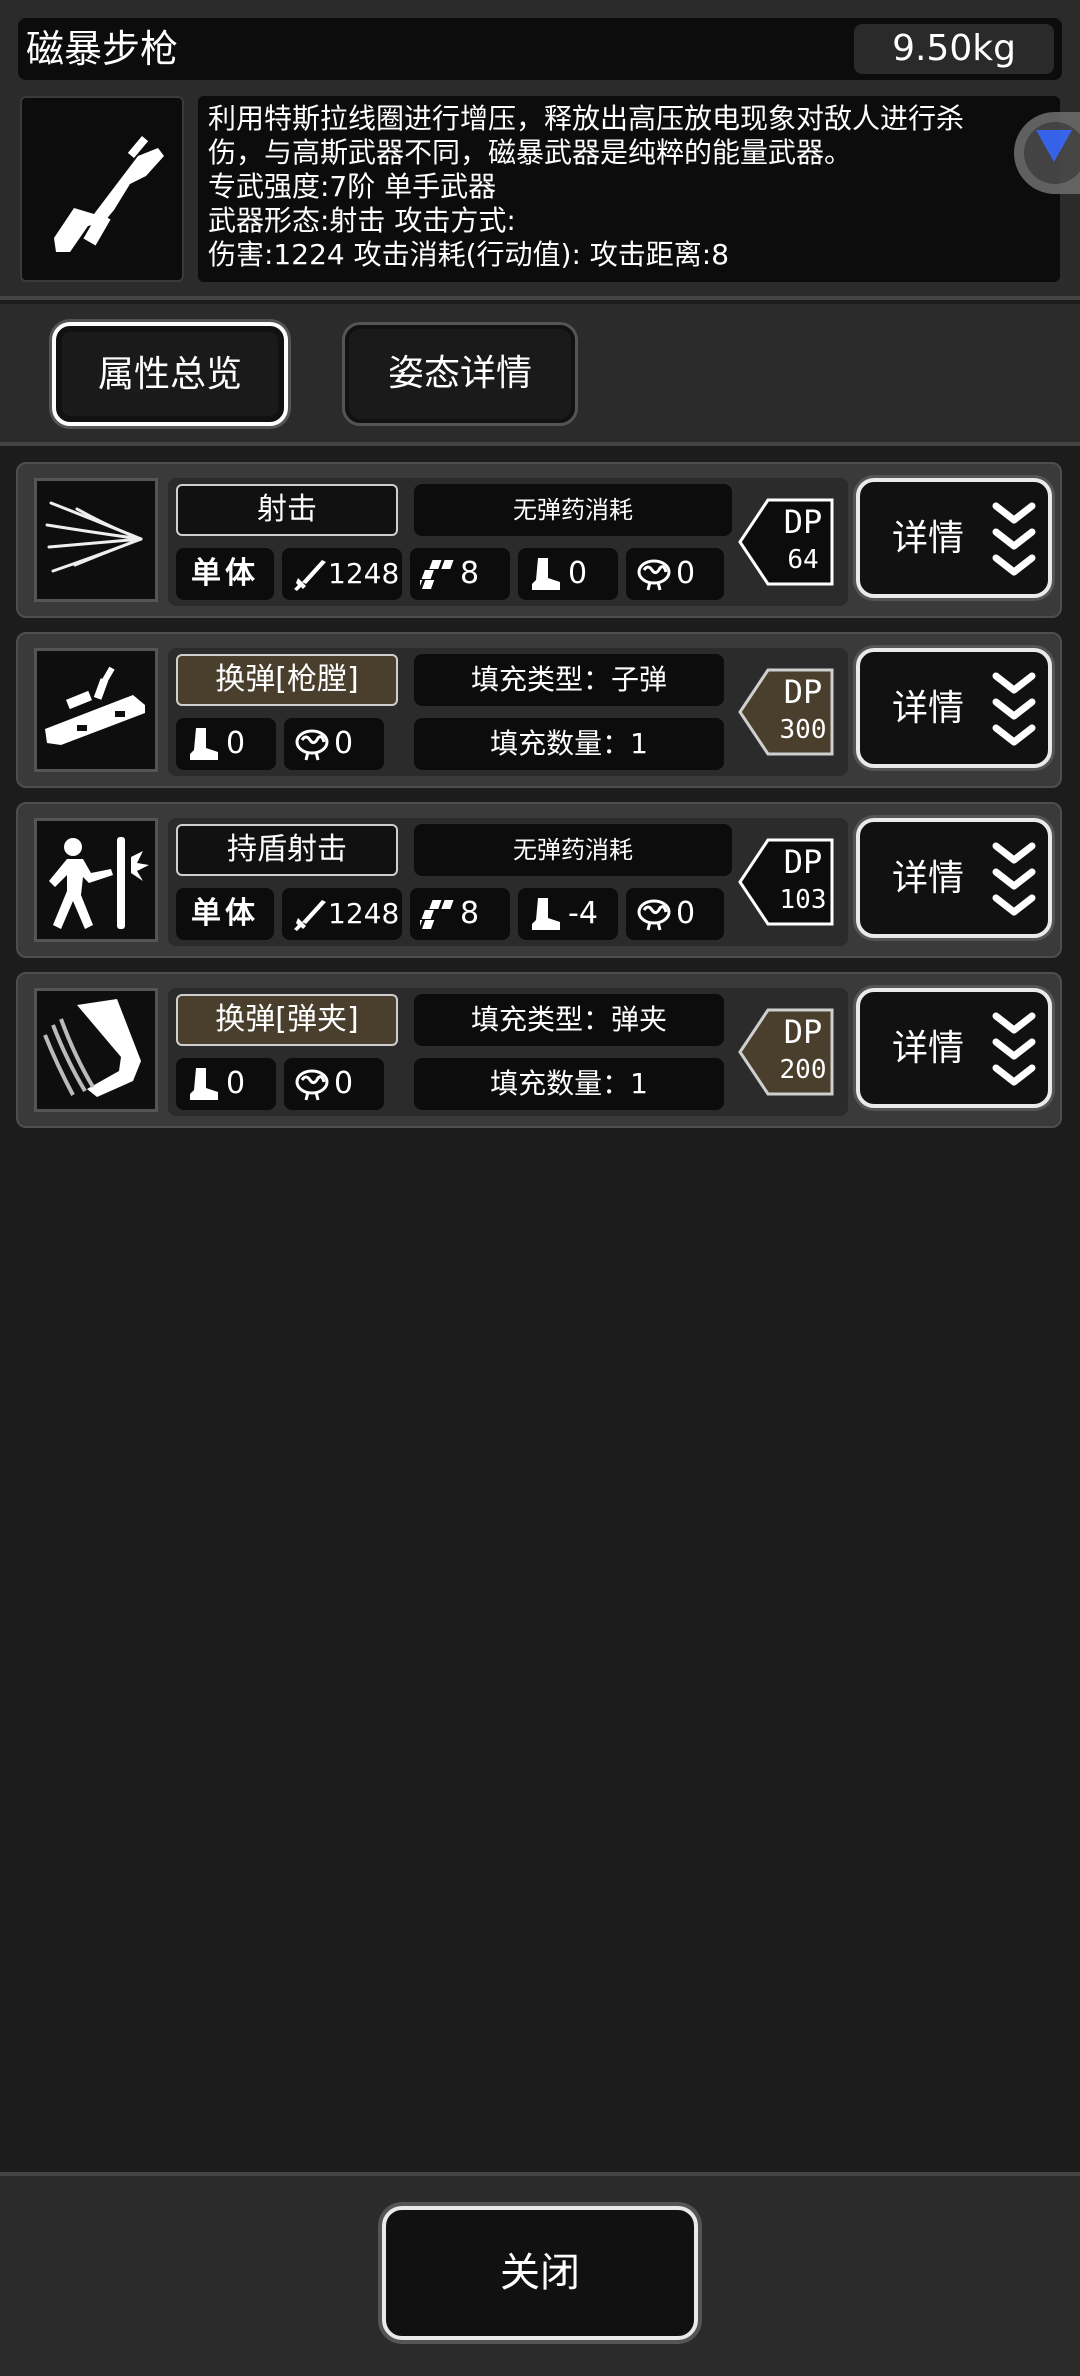  I want to click on action-card-shield-shoot: 持盾射击 无弹药消耗 单体 1248 8 -4 0 DP 103 详情, so click(539, 880).